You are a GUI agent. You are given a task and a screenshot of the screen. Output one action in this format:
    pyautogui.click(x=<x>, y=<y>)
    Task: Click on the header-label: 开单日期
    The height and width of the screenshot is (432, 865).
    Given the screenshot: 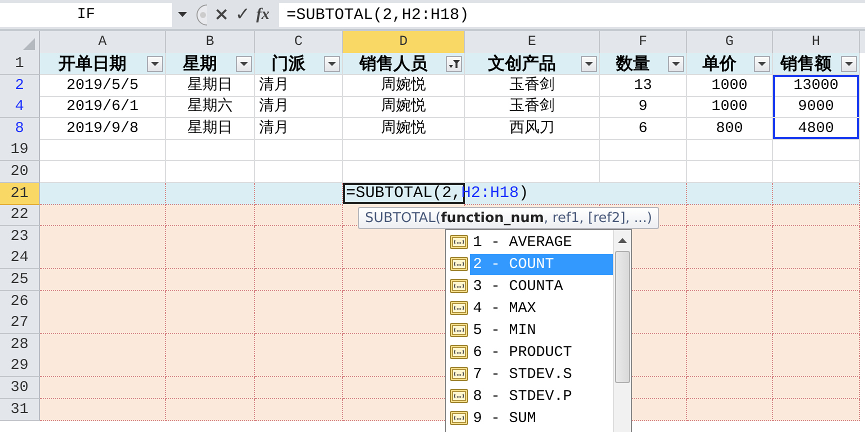 What is the action you would take?
    pyautogui.click(x=92, y=64)
    